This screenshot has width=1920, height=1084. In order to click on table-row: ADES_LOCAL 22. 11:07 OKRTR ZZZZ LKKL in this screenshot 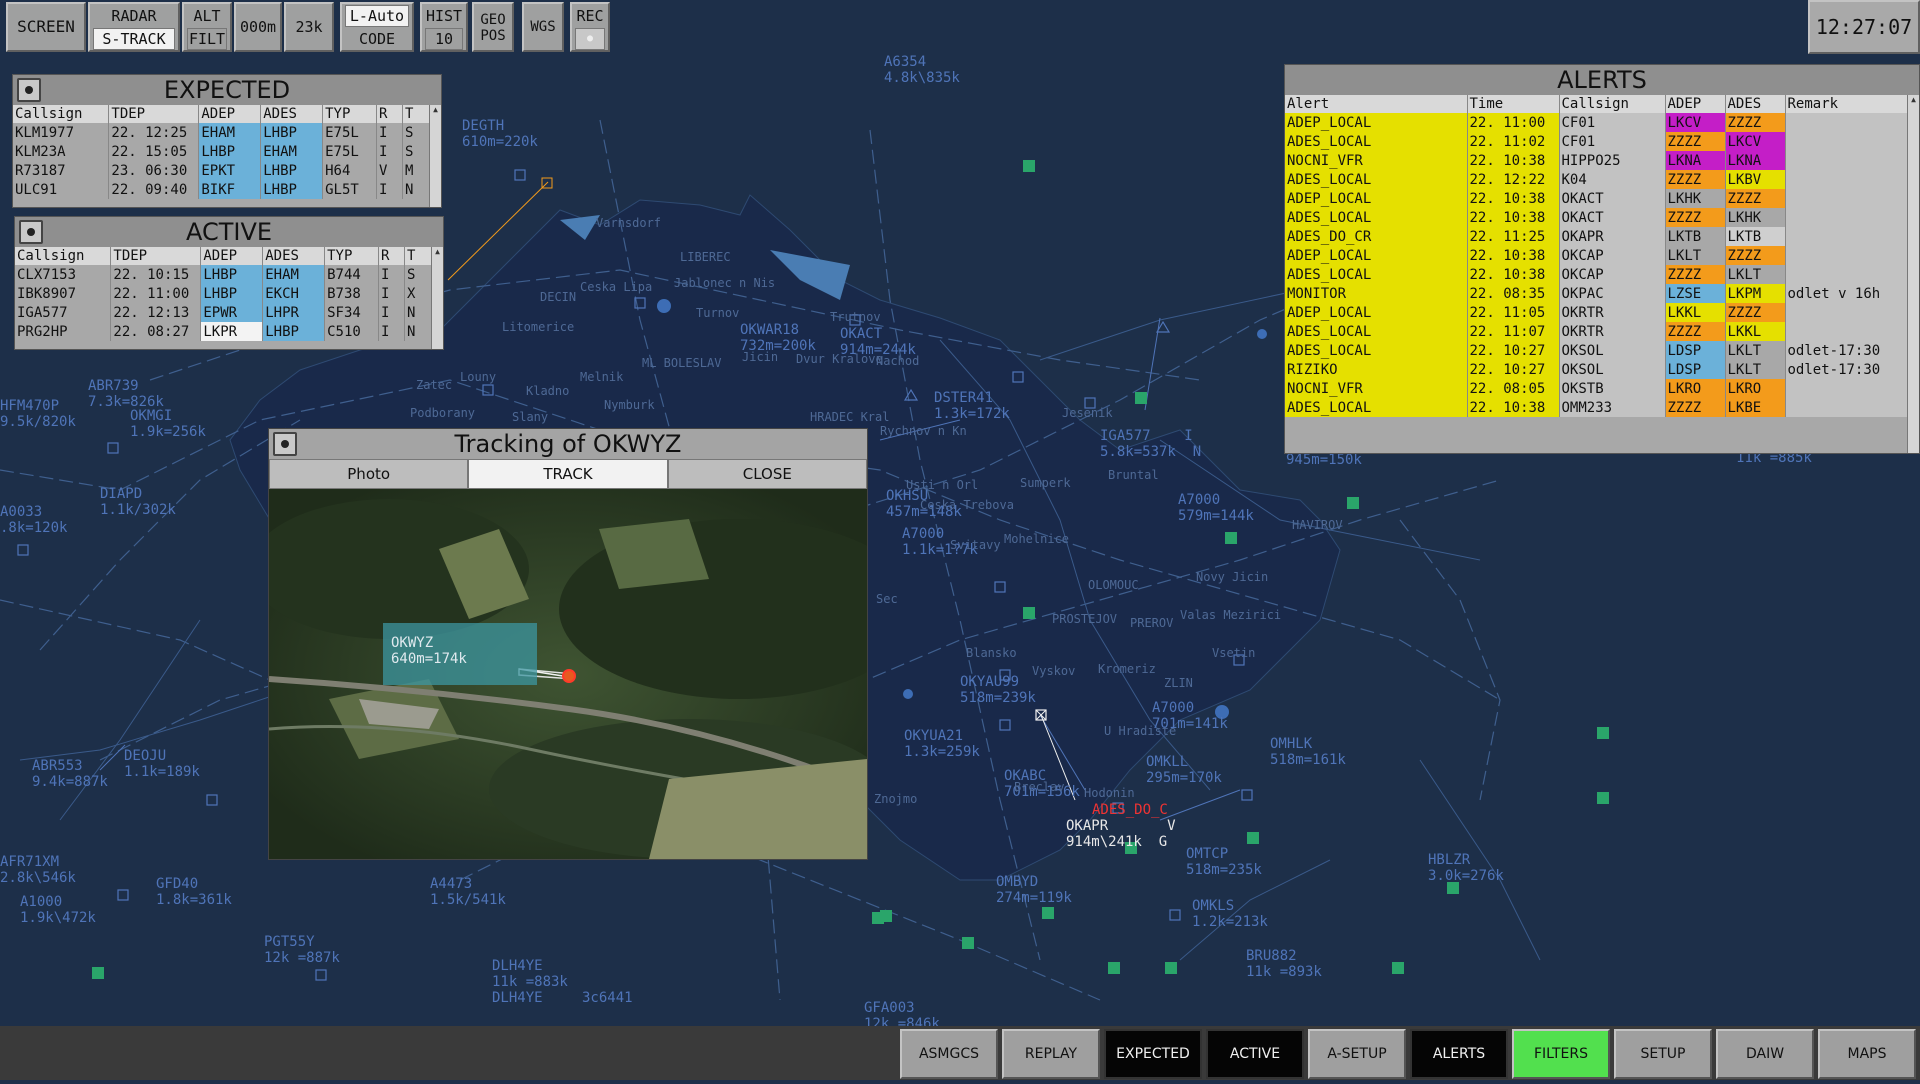, I will do `click(1597, 331)`.